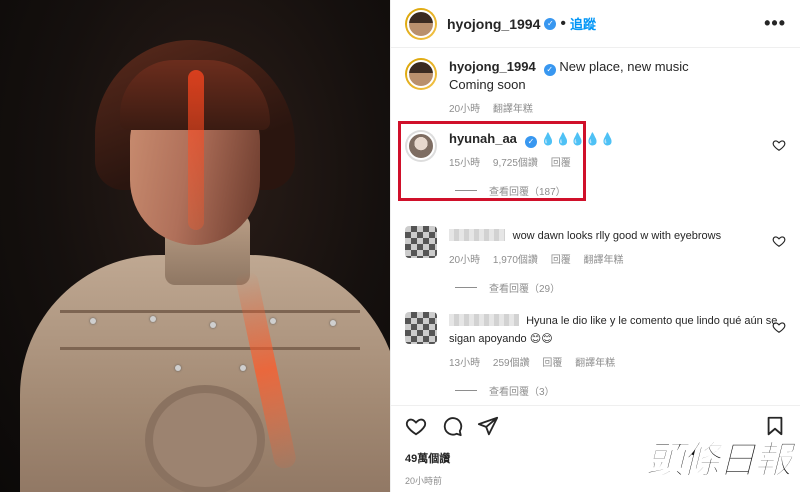 The width and height of the screenshot is (800, 492). Describe the element at coordinates (583, 23) in the screenshot. I see `follow-button: 追蹤` at that location.